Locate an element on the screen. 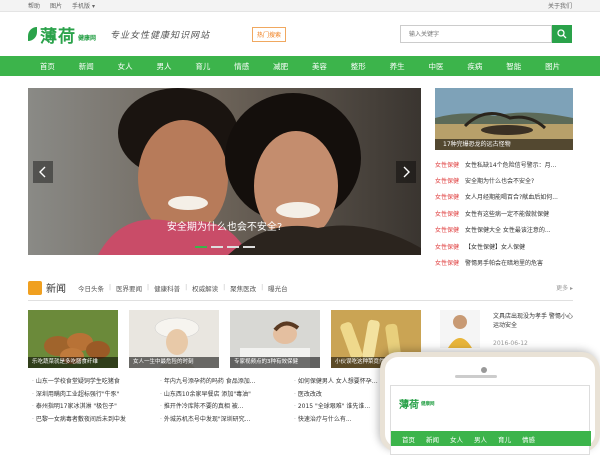 The image size is (600, 455). topbar-link-images: 图片 is located at coordinates (56, 5).